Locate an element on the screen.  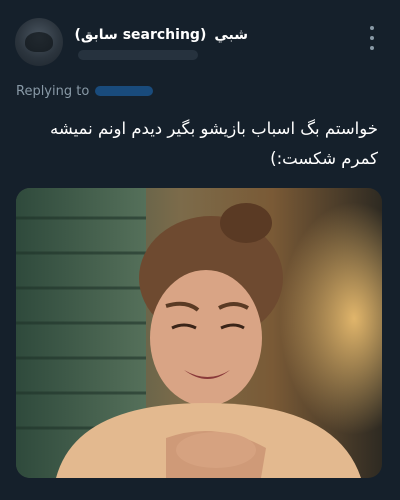
display-name: شبي (searching سابق) is located at coordinates (161, 35).